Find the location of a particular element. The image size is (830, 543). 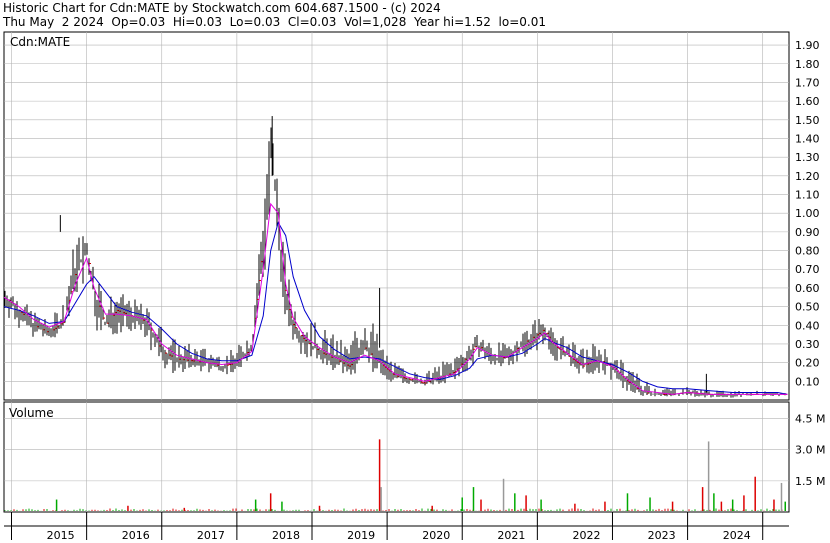

price-tick-label: 1.30 is located at coordinates (807, 157).